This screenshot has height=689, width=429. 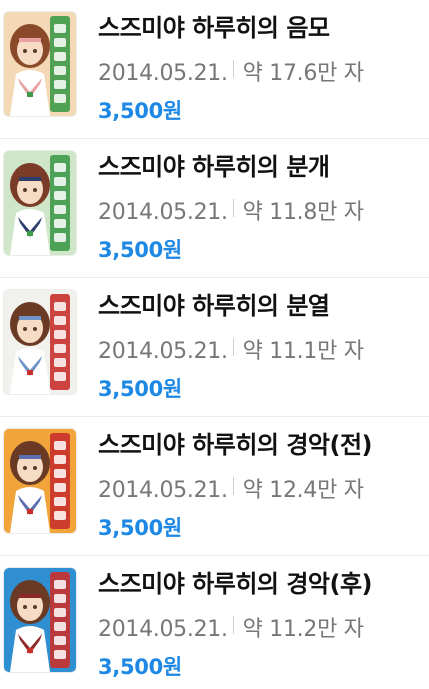 I want to click on book-meta: 2014.05.21. 약 12.4만 자, so click(x=231, y=488).